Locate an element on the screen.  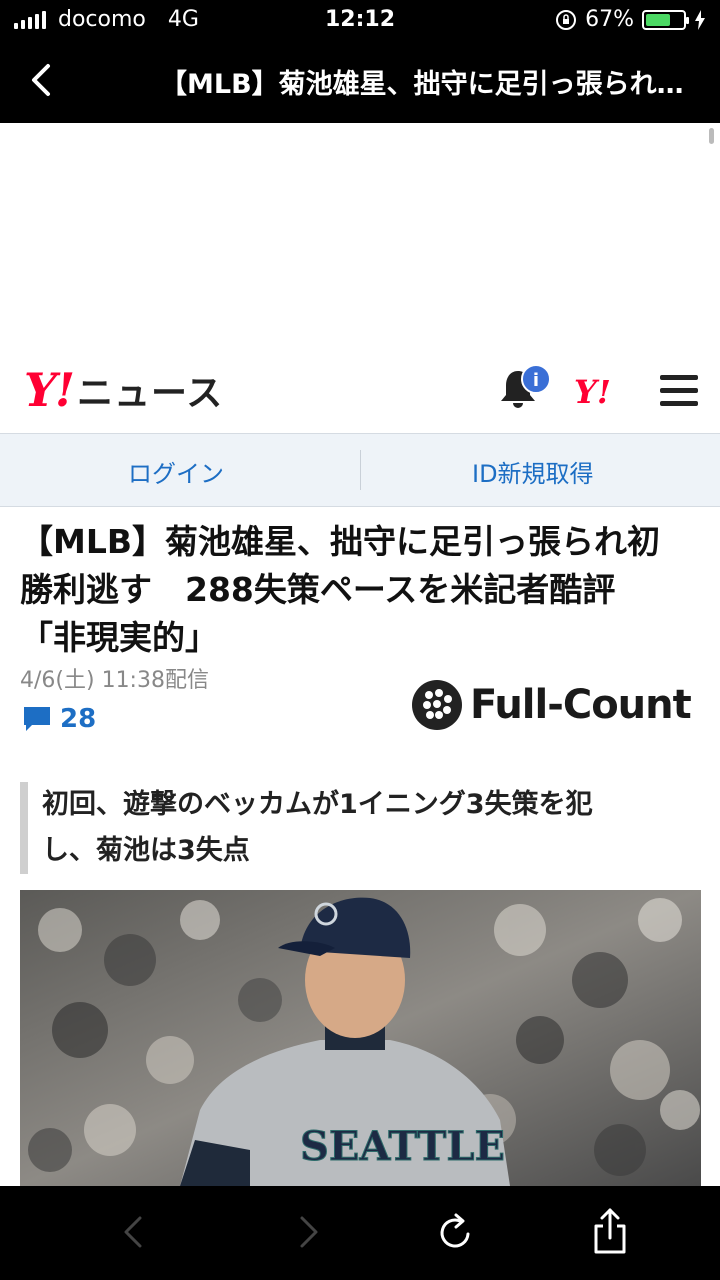
login-link: ログイン is located at coordinates (176, 471).